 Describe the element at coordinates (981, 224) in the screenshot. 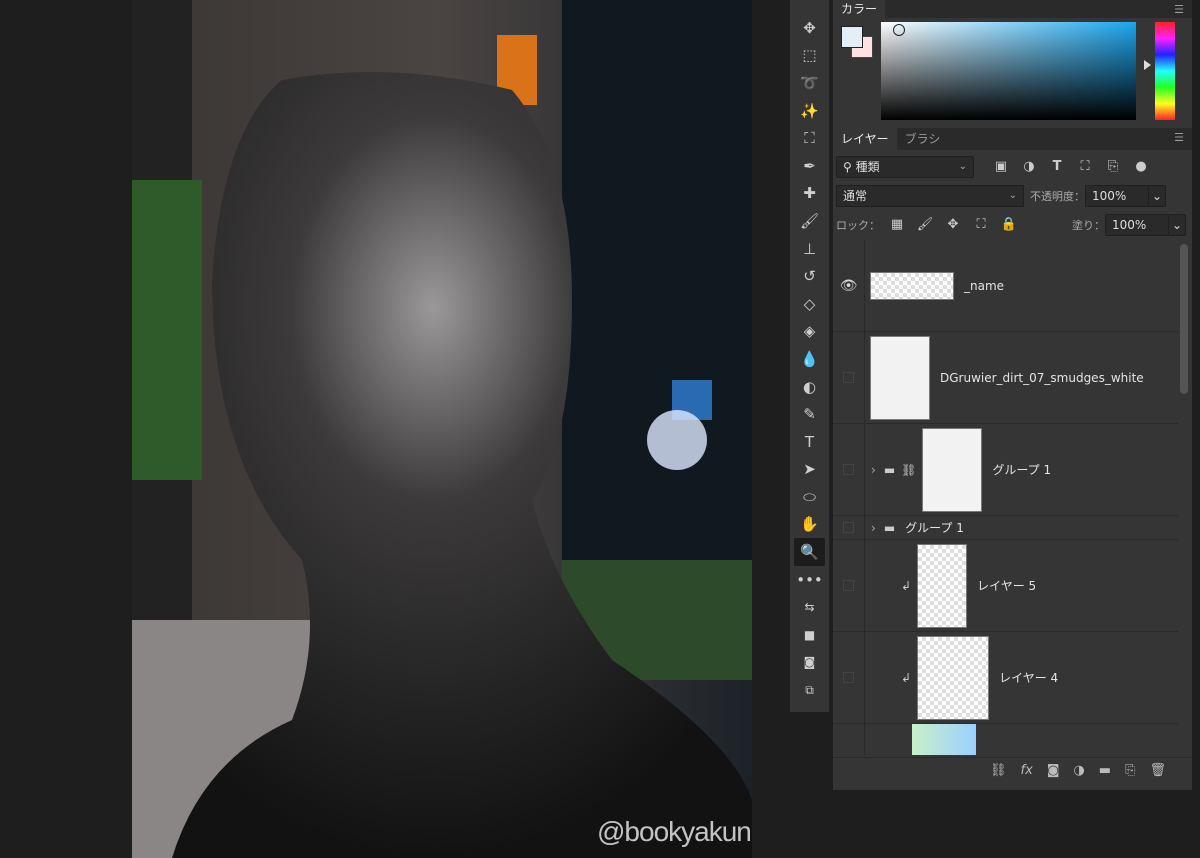

I see `lock-artboard-icon: ⛶` at that location.